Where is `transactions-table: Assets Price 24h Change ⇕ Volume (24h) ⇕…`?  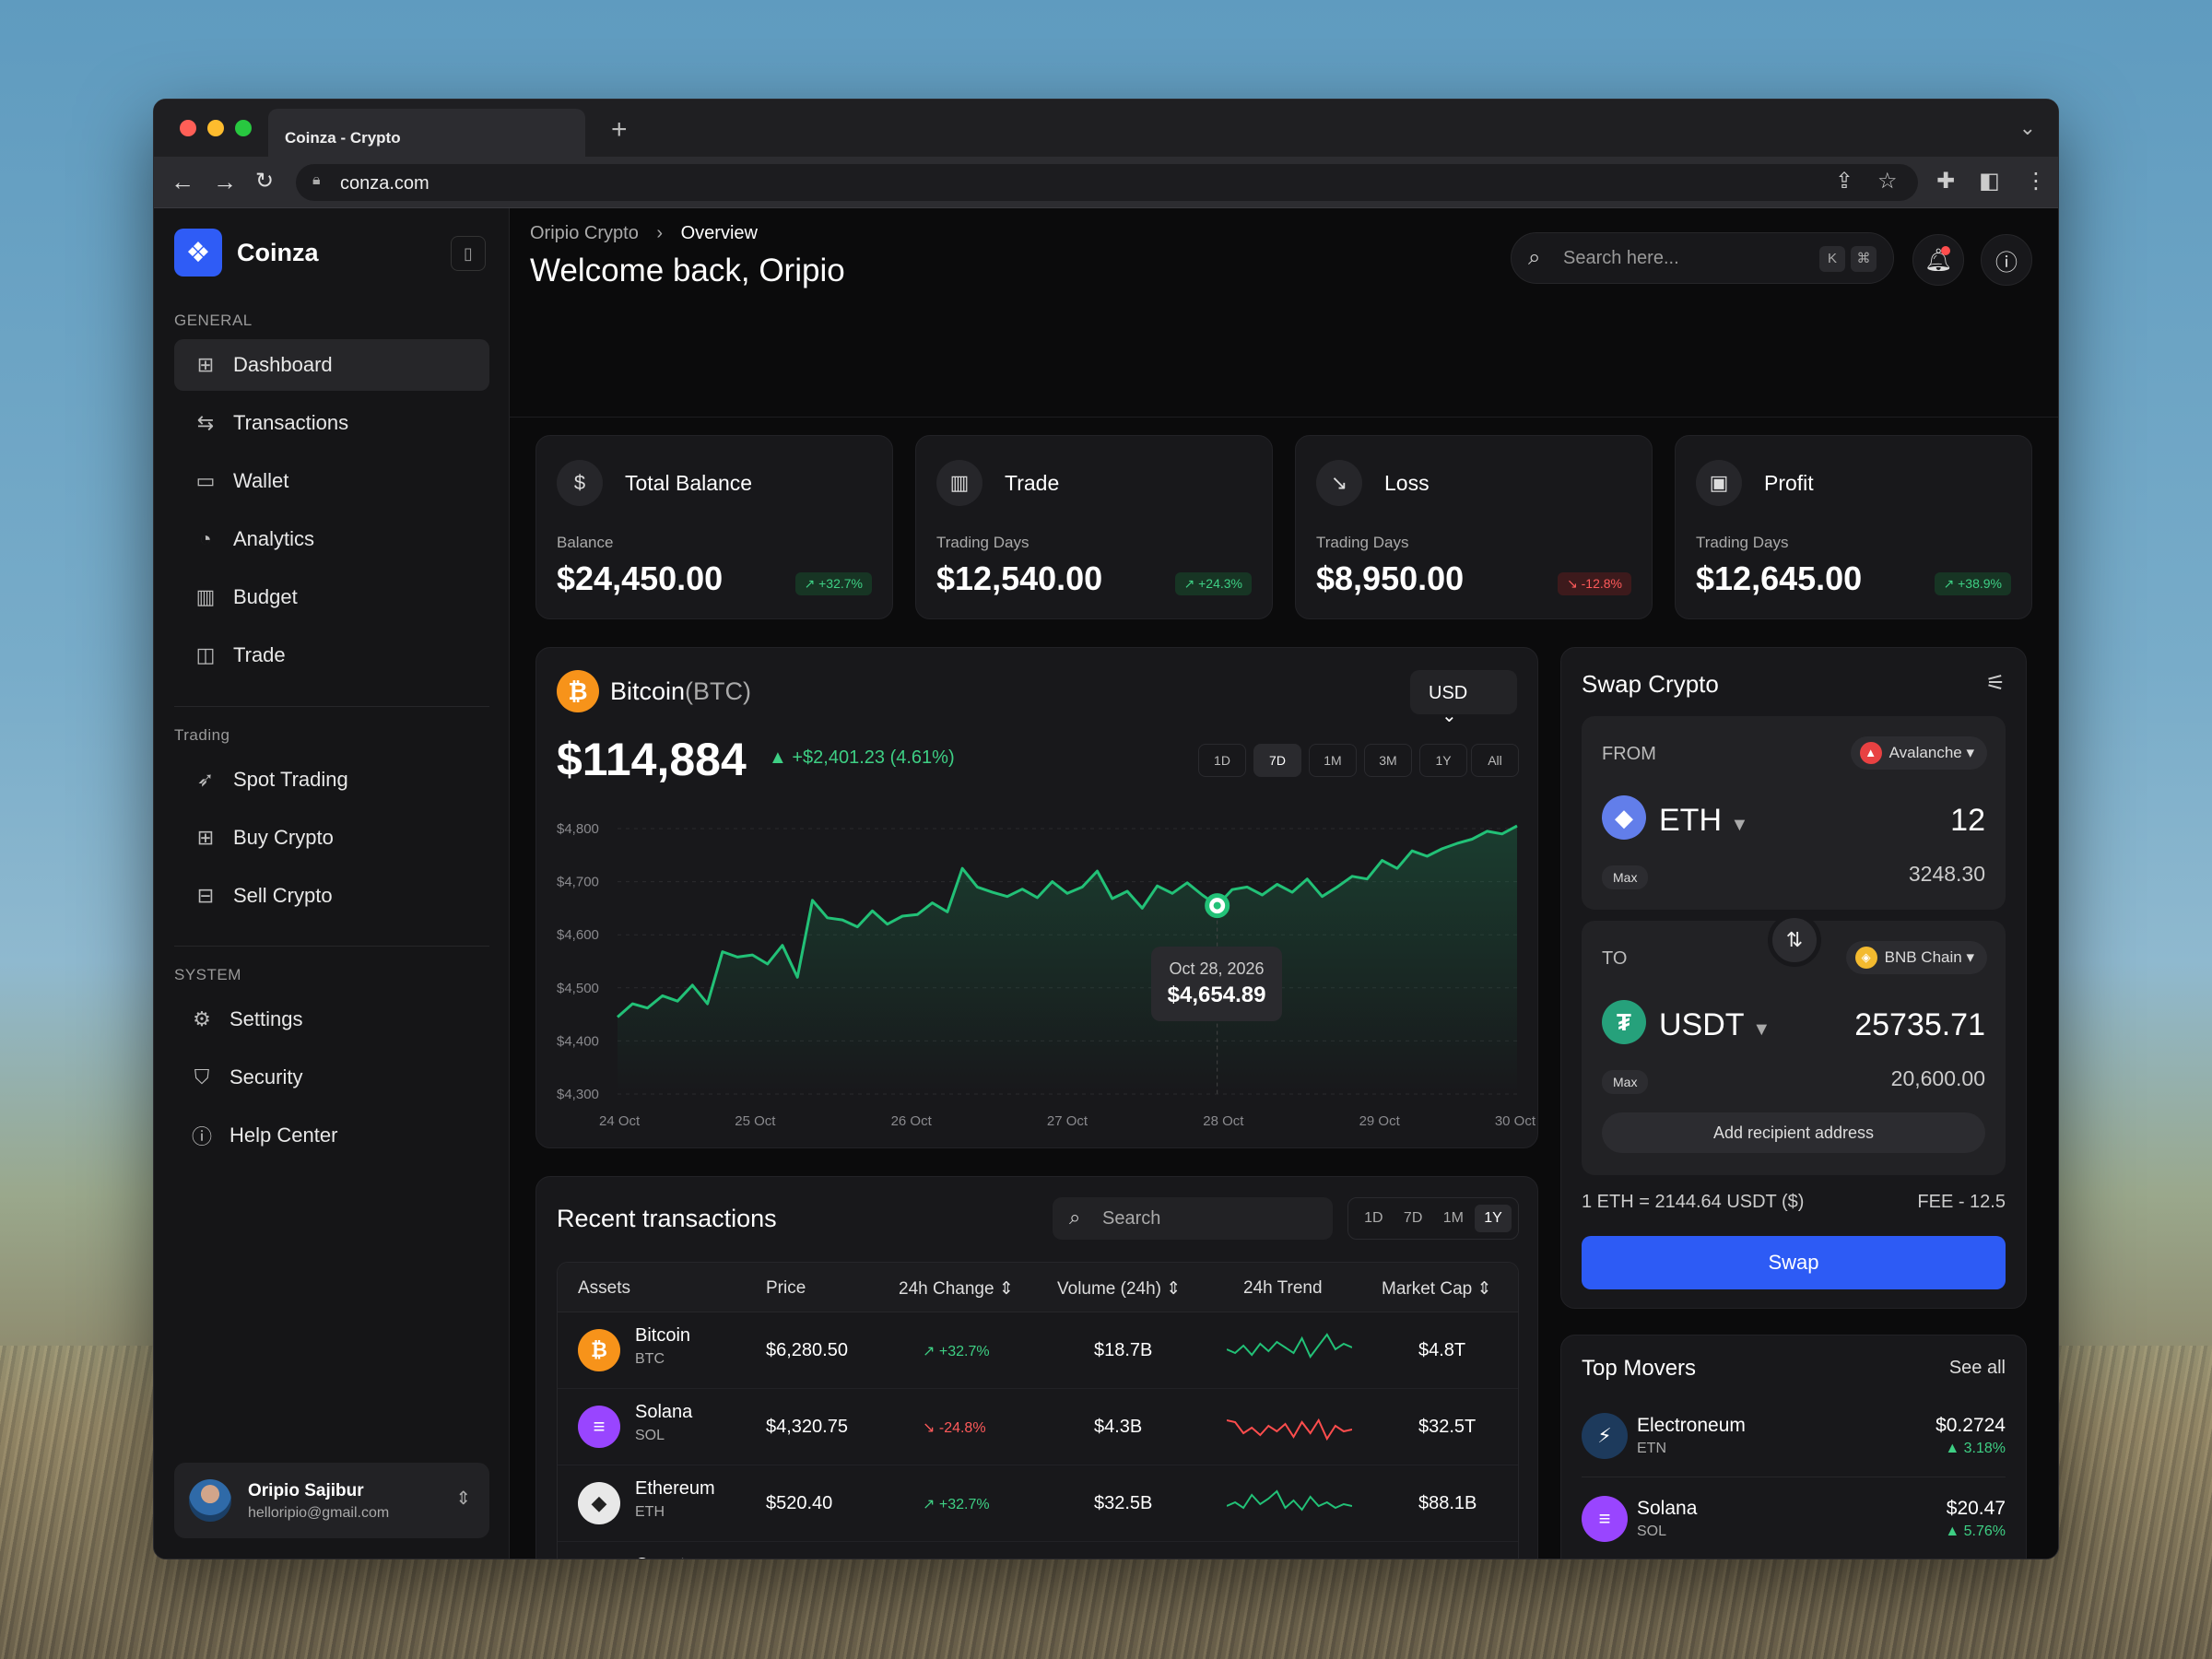 transactions-table: Assets Price 24h Change ⇕ Volume (24h) ⇕… is located at coordinates (1038, 1410).